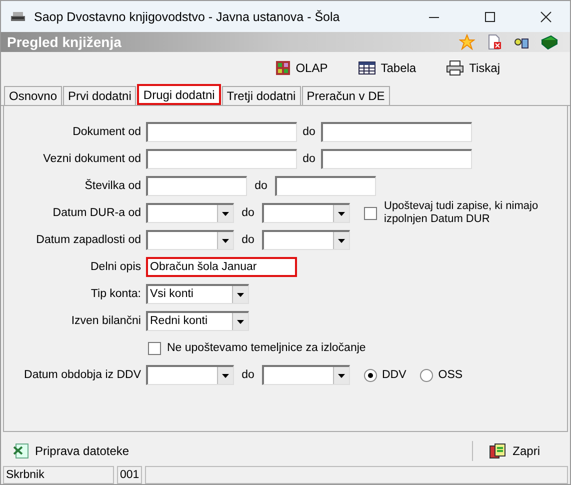  I want to click on field-label: Vezni dokument od, so click(92, 159).